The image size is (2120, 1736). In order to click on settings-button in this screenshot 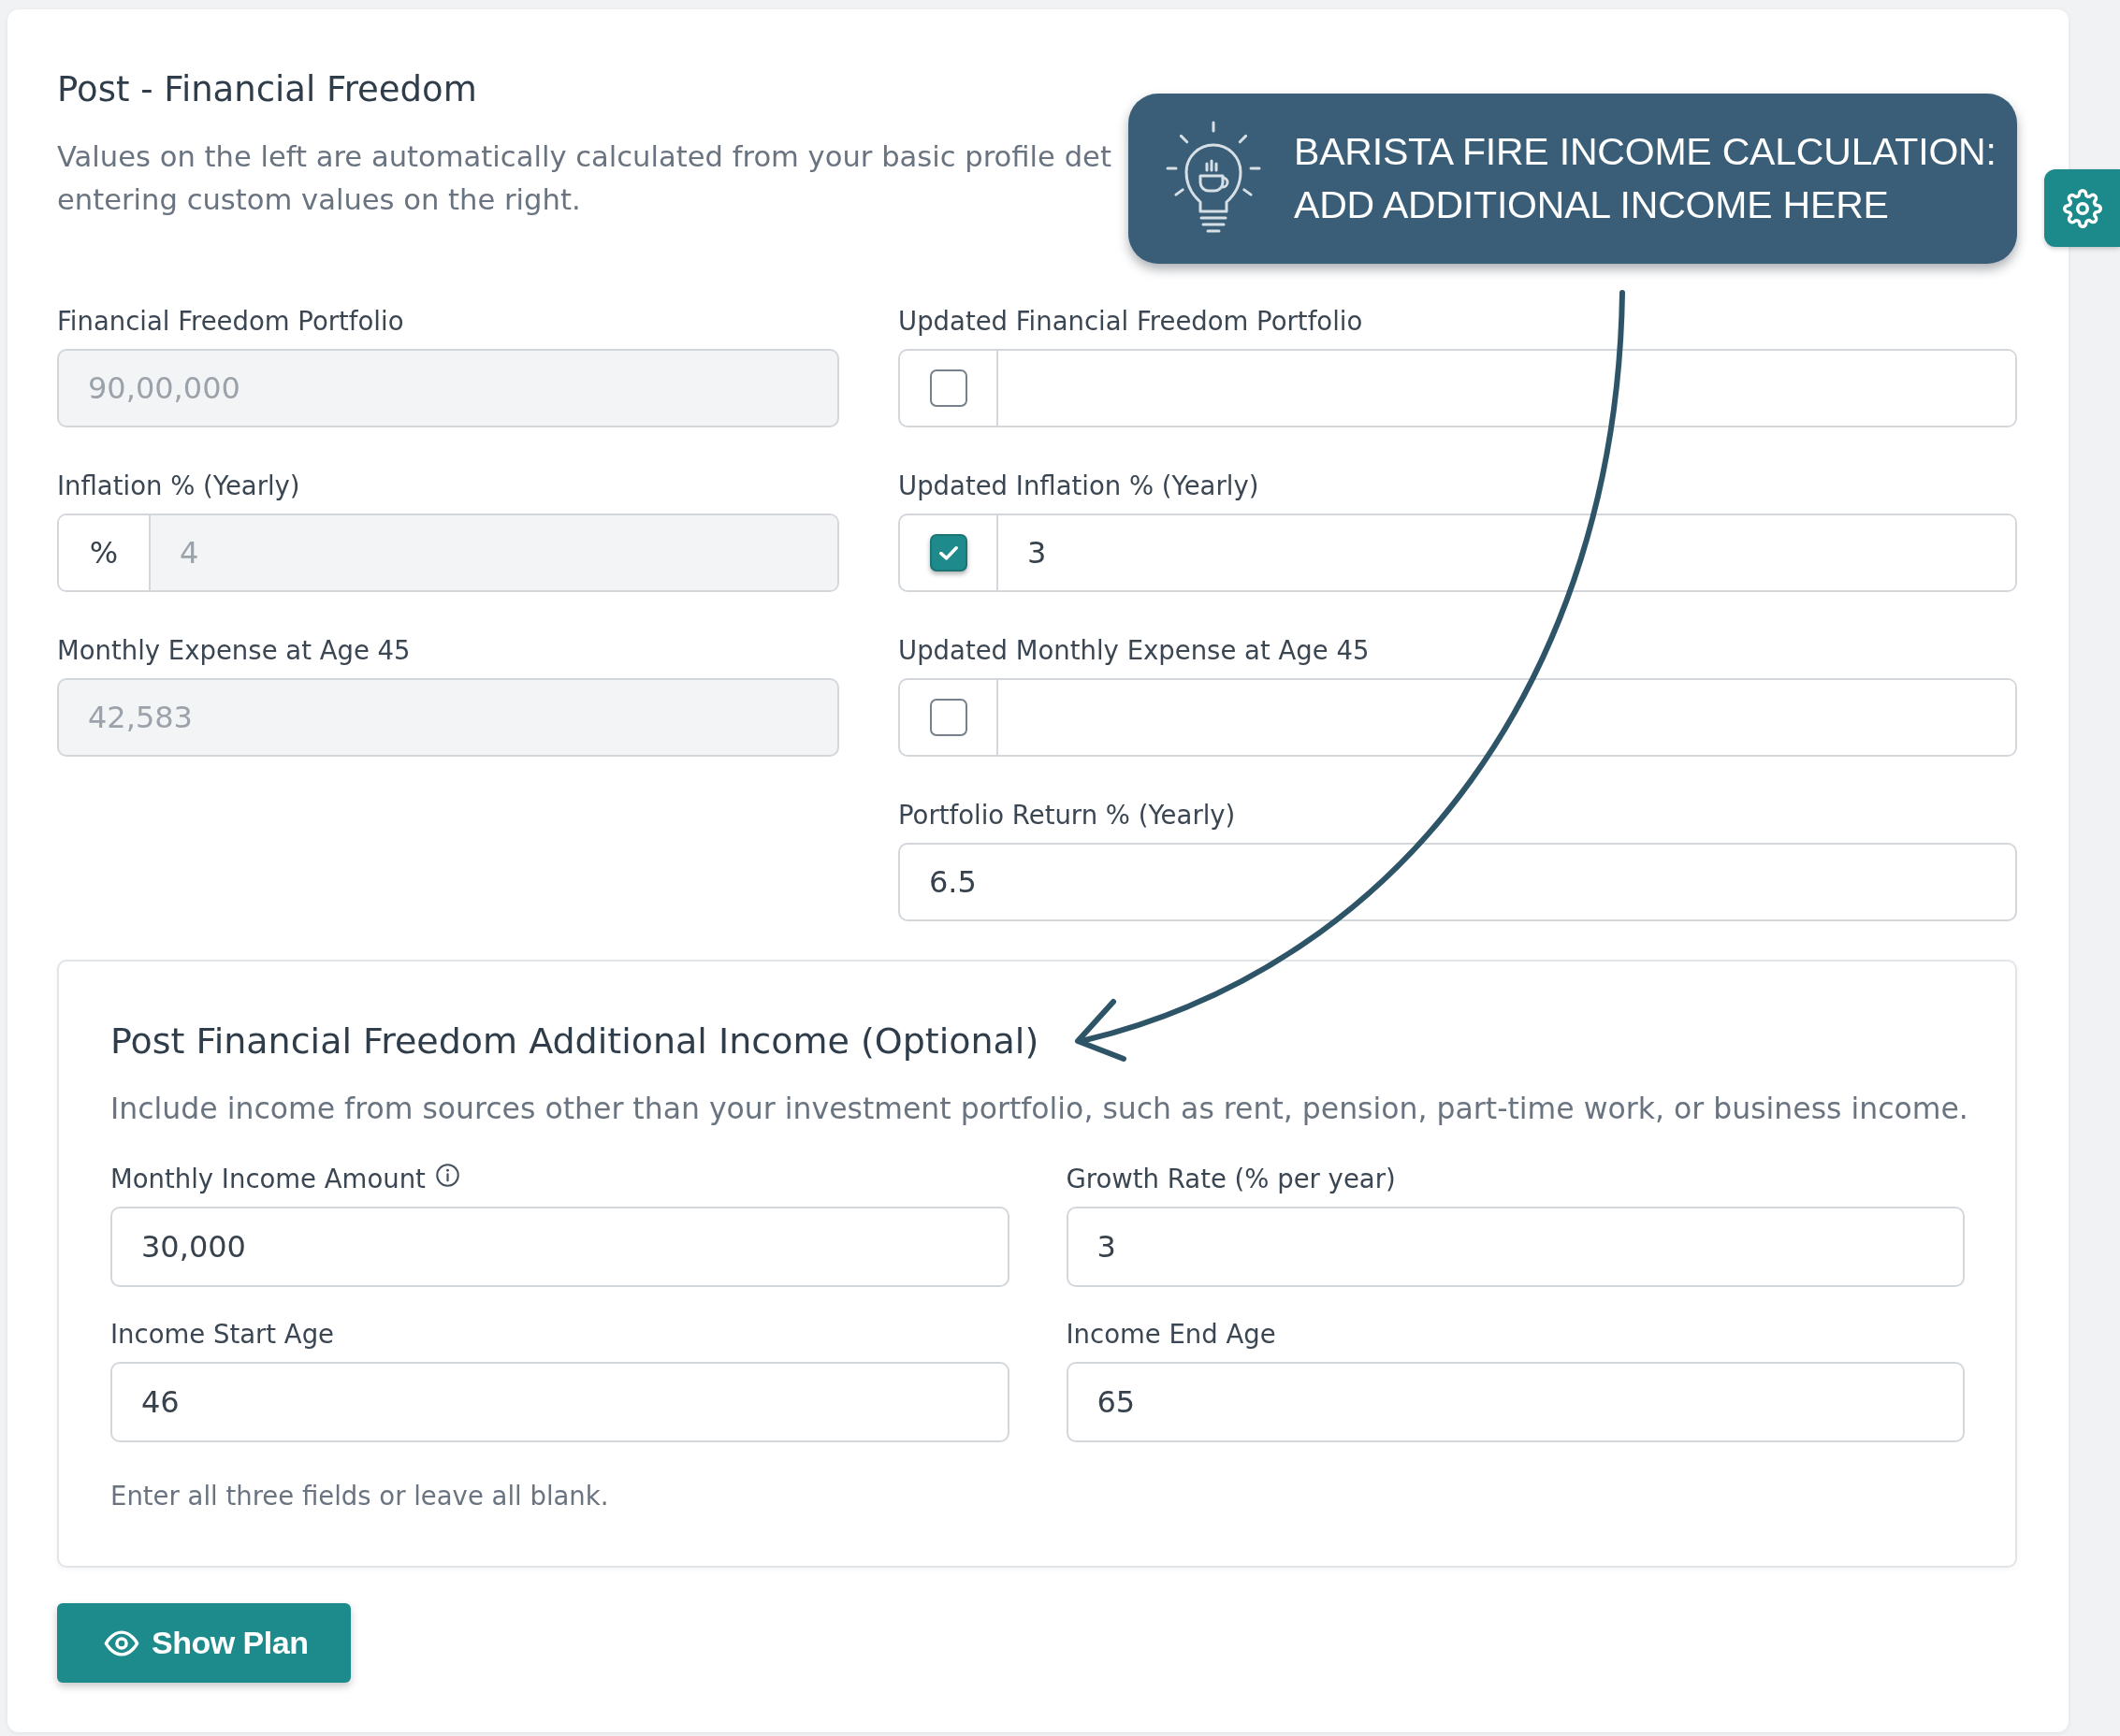, I will do `click(2082, 208)`.